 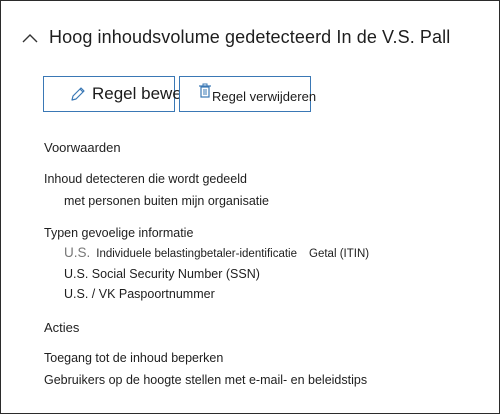 I want to click on delete-rule-label: Regel verwijderen, so click(x=264, y=96).